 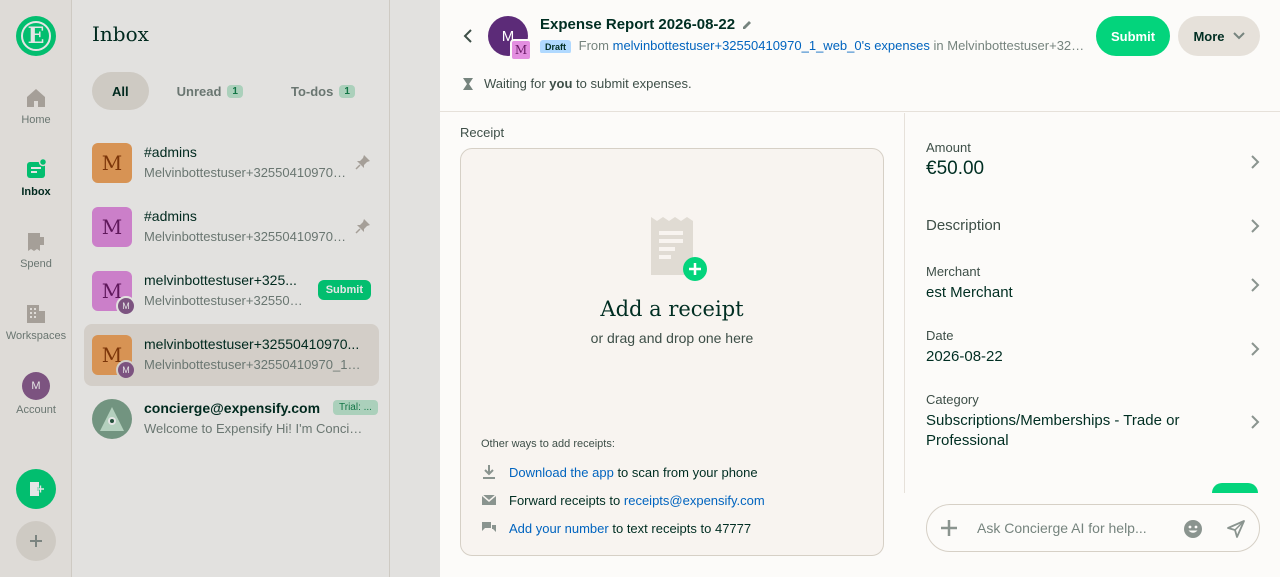 I want to click on in-prefix: in, so click(x=938, y=45).